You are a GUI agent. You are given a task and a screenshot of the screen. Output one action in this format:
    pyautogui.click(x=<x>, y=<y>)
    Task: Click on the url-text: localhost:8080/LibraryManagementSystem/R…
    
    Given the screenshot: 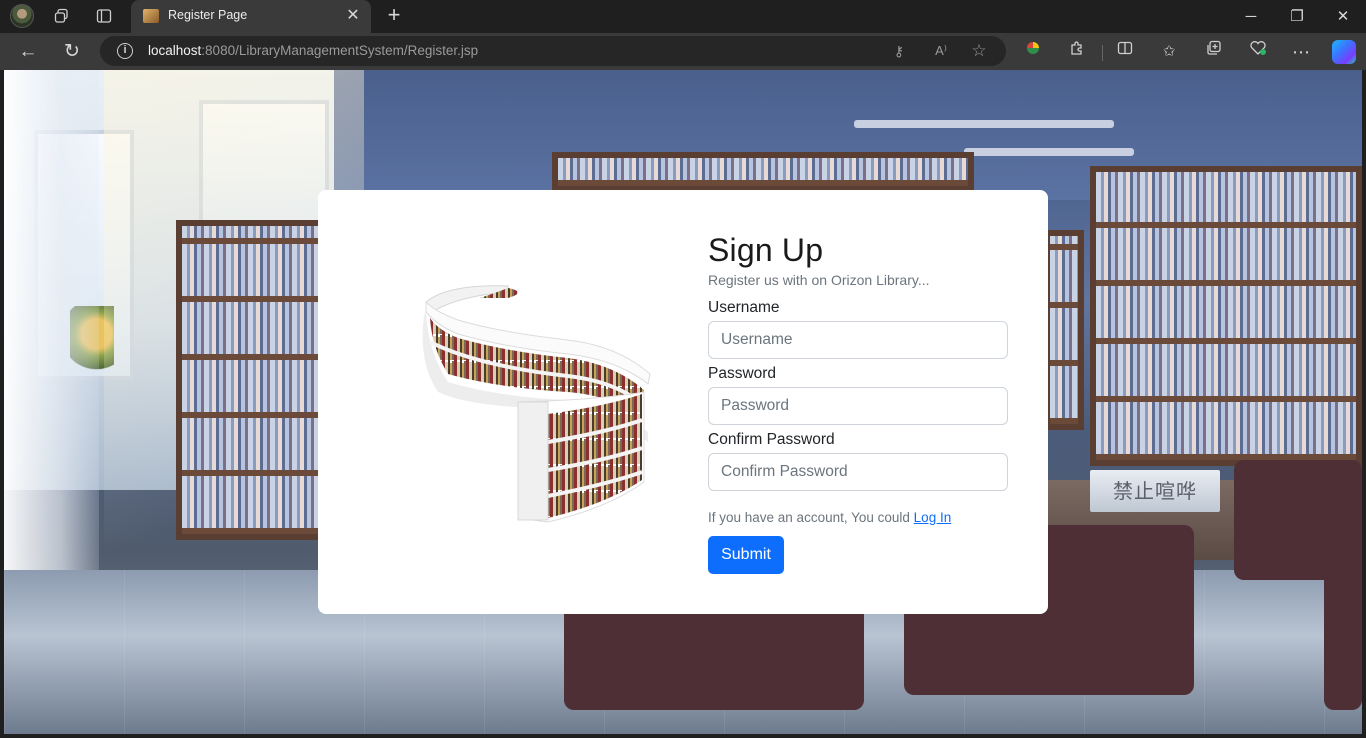 What is the action you would take?
    pyautogui.click(x=313, y=50)
    